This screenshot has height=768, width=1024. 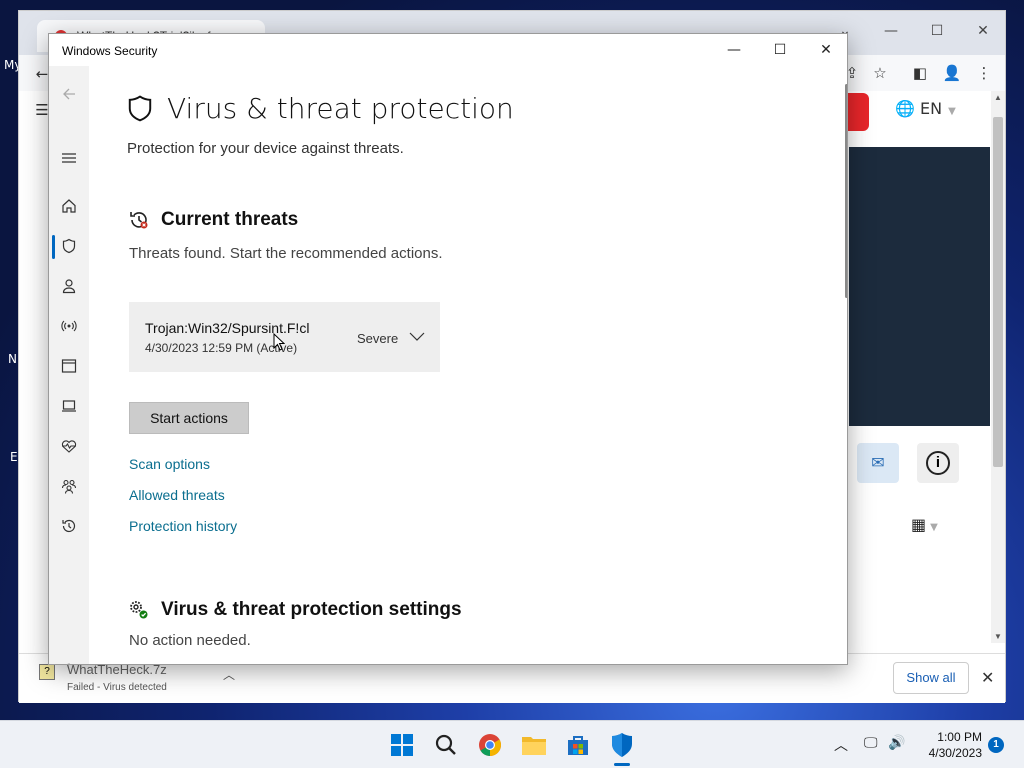 What do you see at coordinates (983, 31) in the screenshot?
I see `browser-close-button: ✕` at bounding box center [983, 31].